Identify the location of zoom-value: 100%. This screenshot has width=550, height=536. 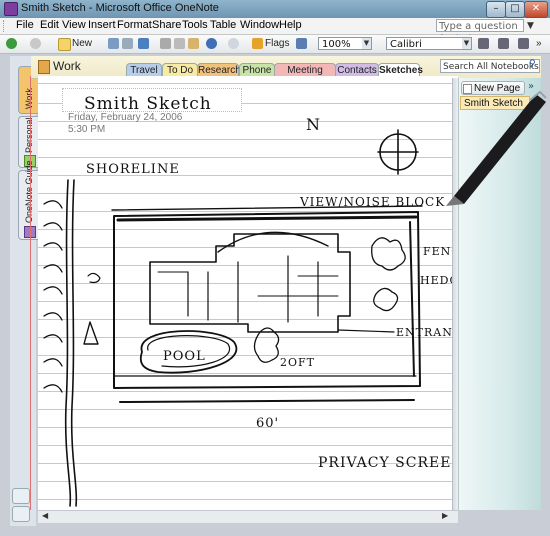
(336, 44).